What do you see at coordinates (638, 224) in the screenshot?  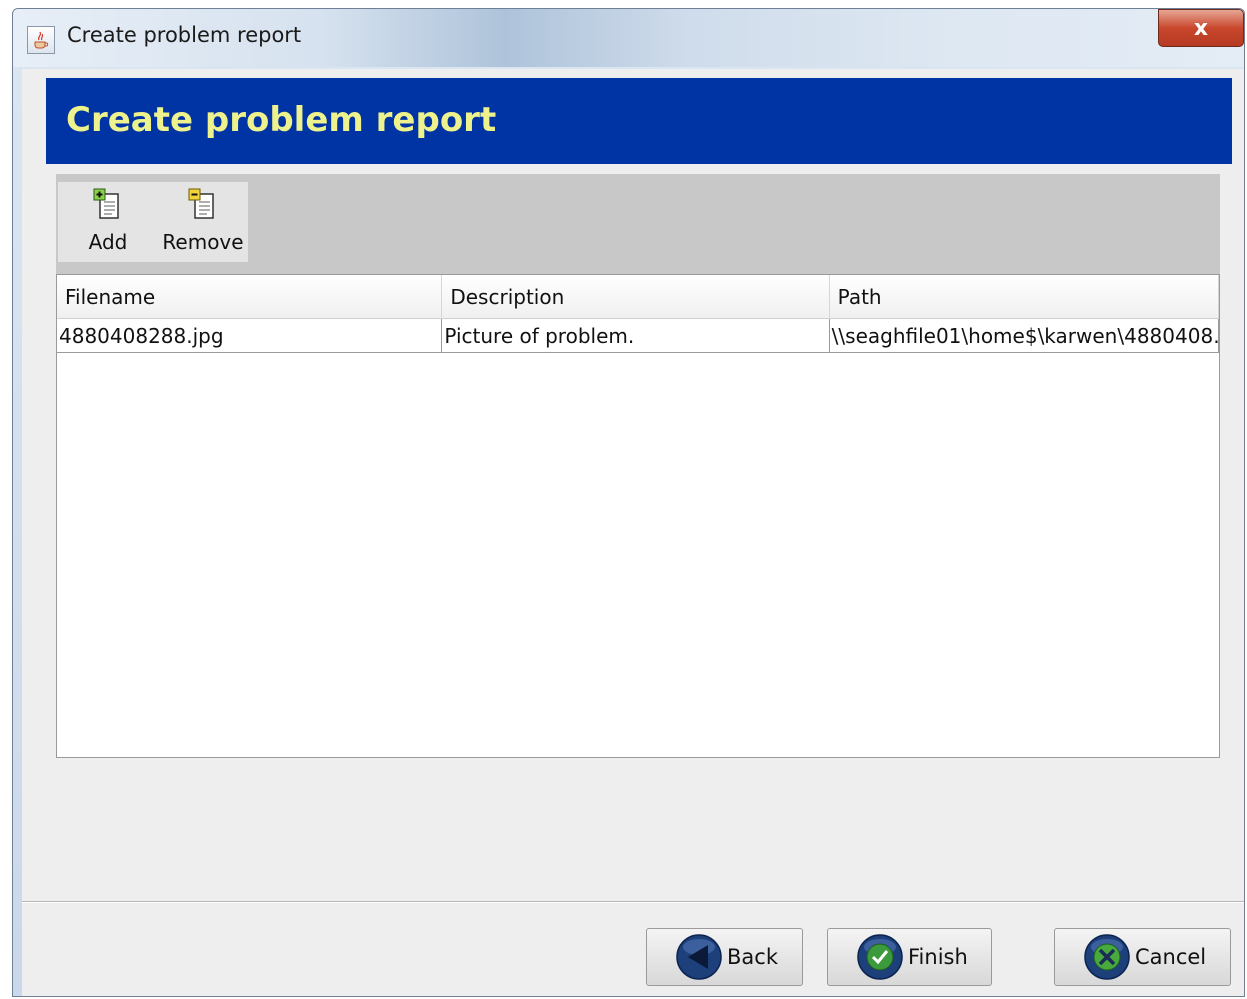 I see `attachment-toolbar: Add Remove` at bounding box center [638, 224].